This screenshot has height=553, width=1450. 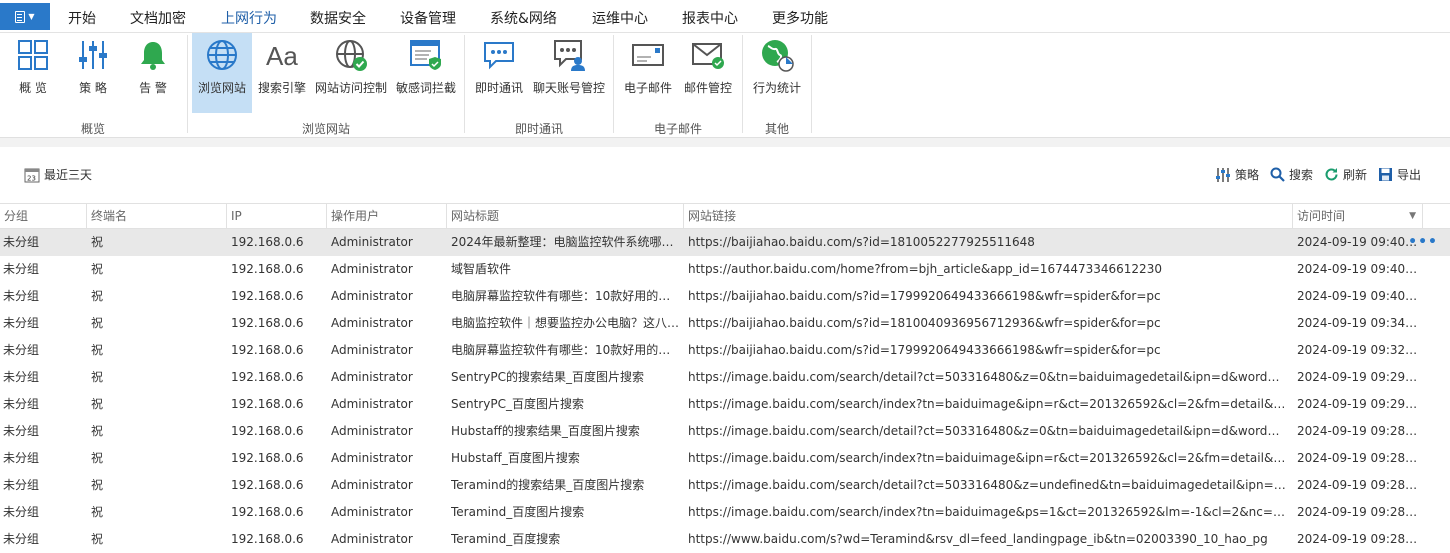 What do you see at coordinates (31, 16) in the screenshot?
I see `chevron-down-icon: ▼` at bounding box center [31, 16].